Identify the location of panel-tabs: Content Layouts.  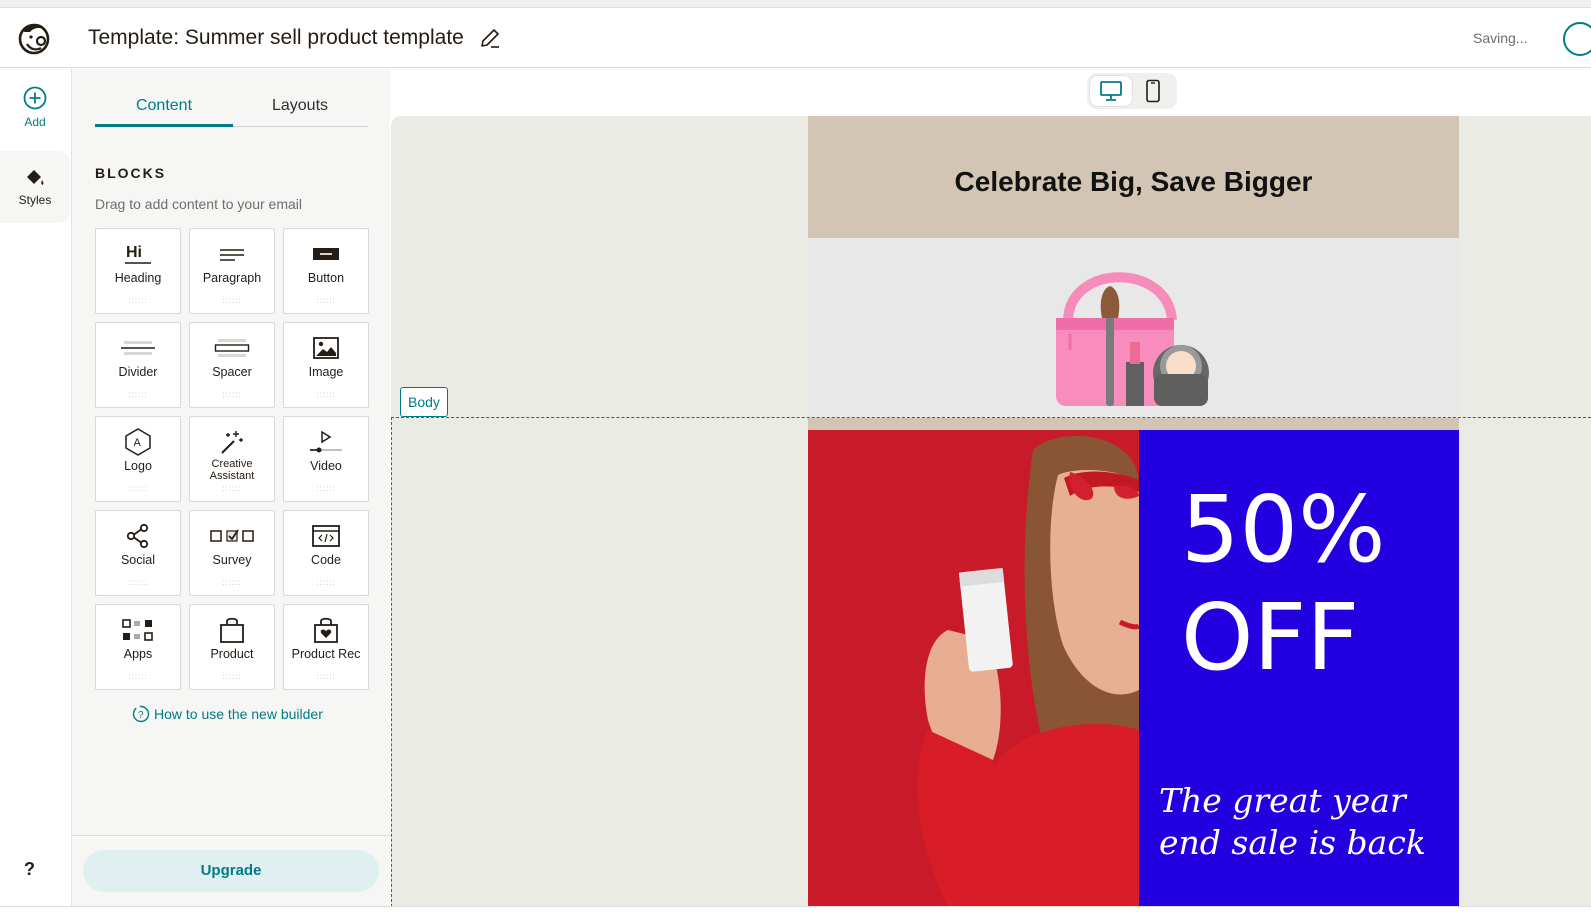
(231, 107).